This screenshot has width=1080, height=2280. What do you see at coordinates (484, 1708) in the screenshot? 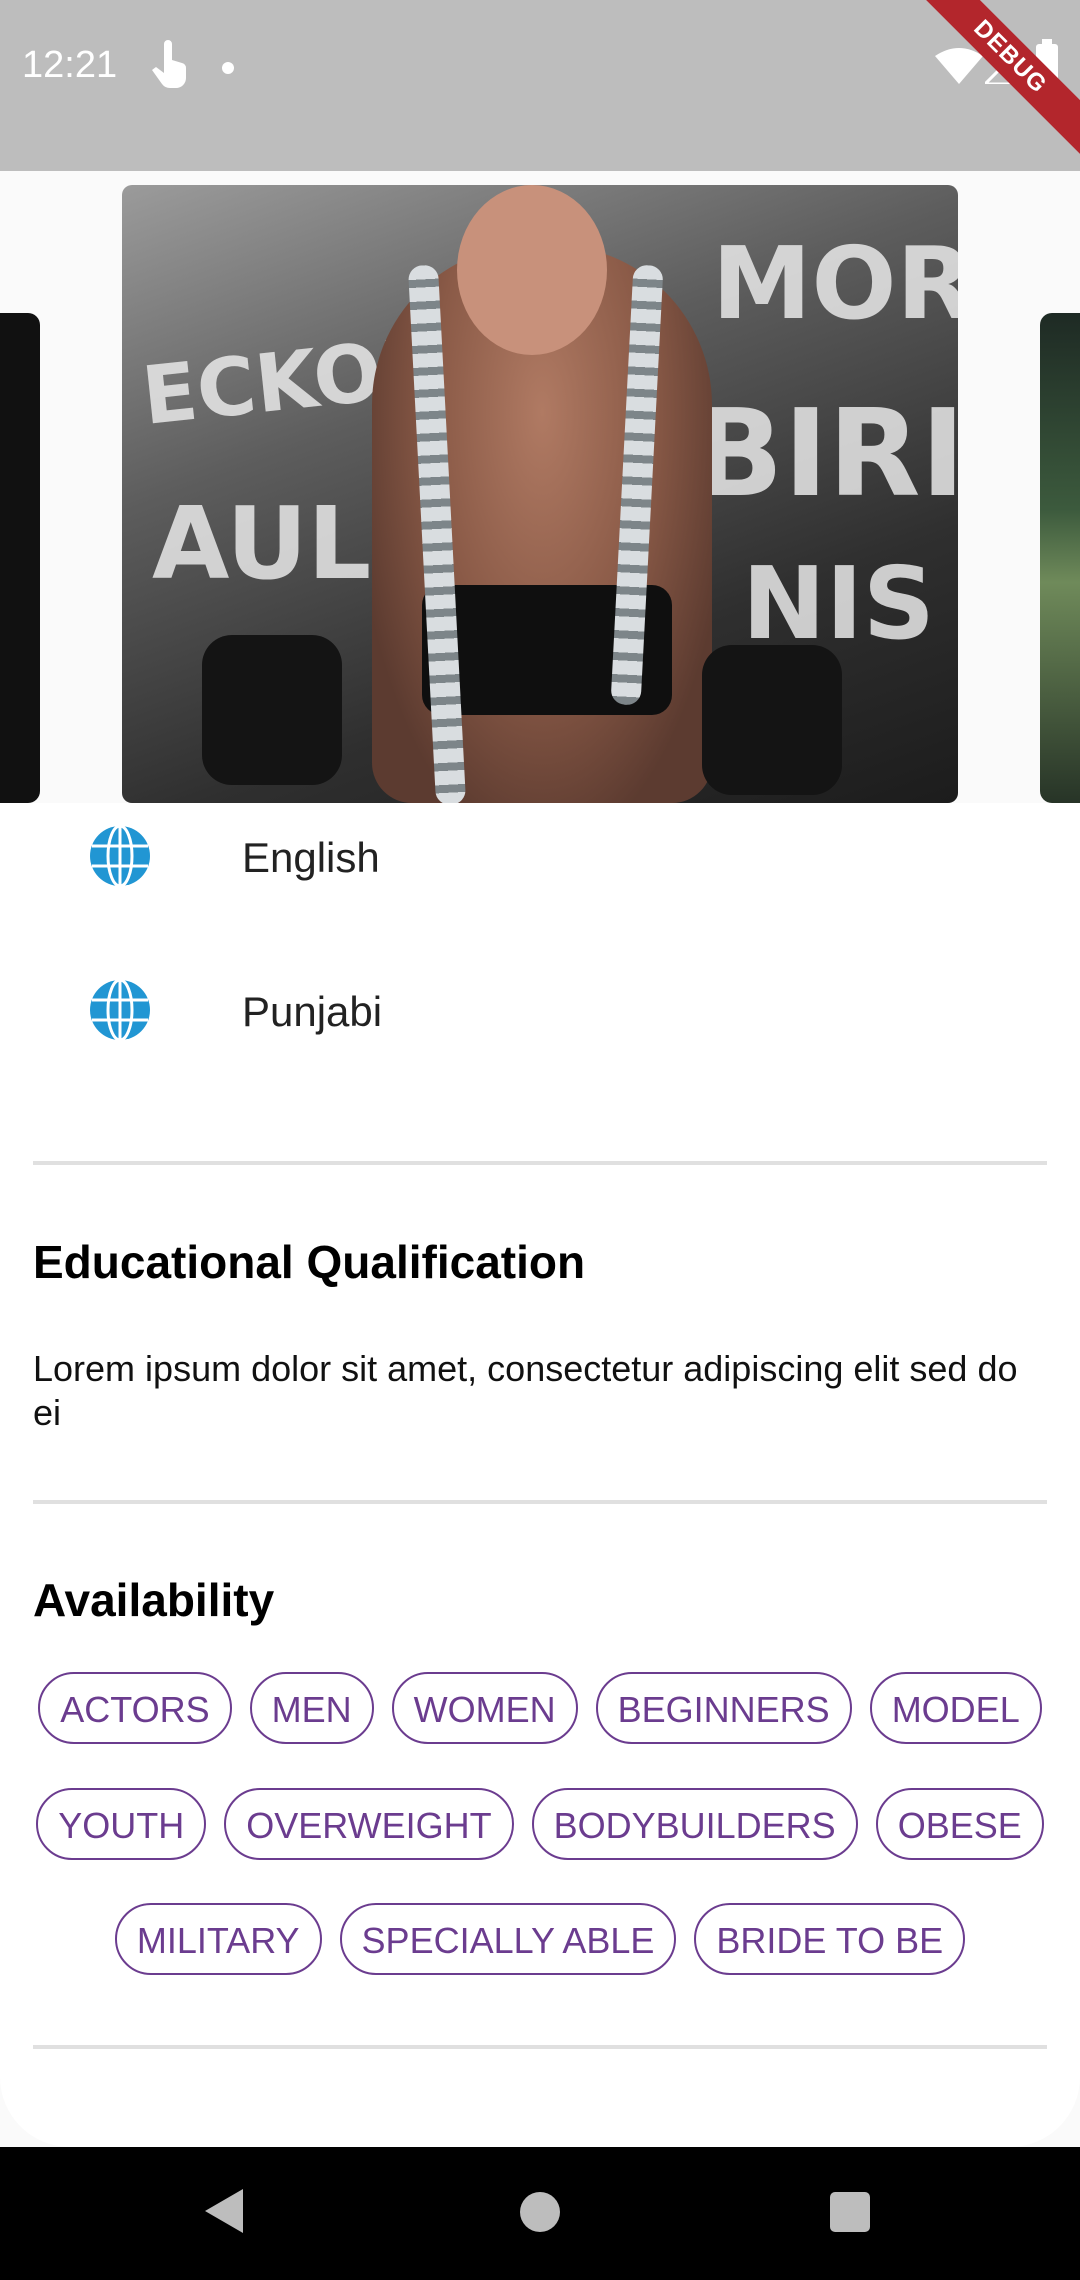
I see `chip-women: WOMEN` at bounding box center [484, 1708].